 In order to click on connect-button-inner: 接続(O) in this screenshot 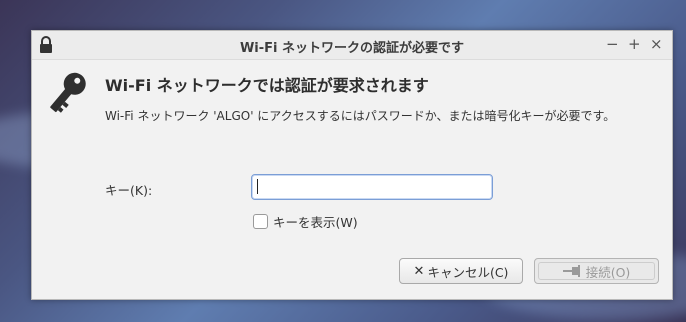, I will do `click(596, 271)`.